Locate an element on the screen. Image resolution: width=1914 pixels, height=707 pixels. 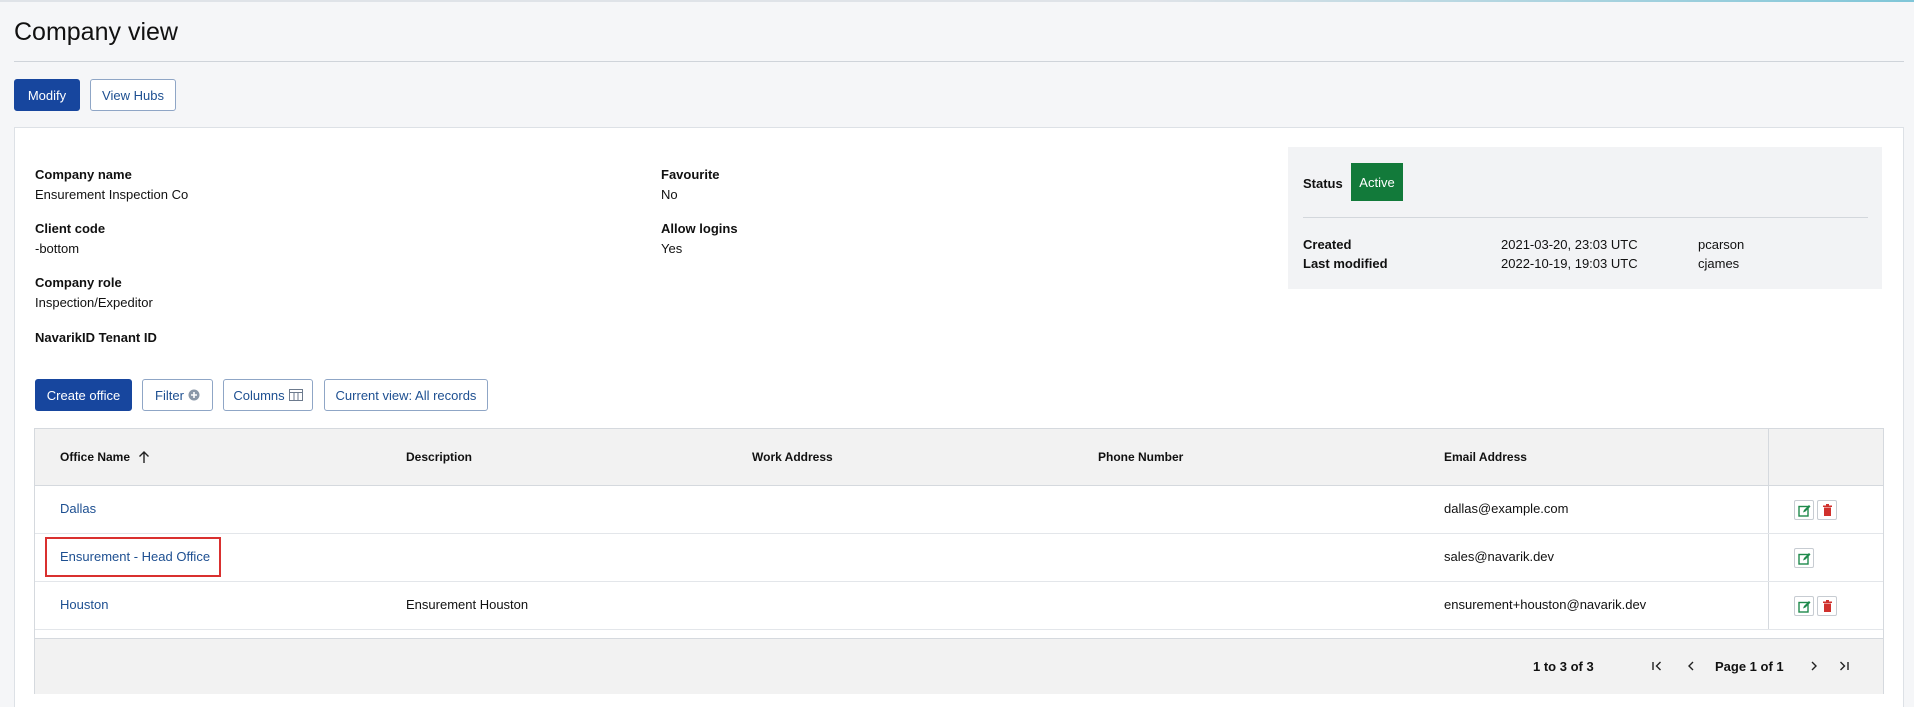
pagination-summary: 1 to 3 of 3 is located at coordinates (1563, 666).